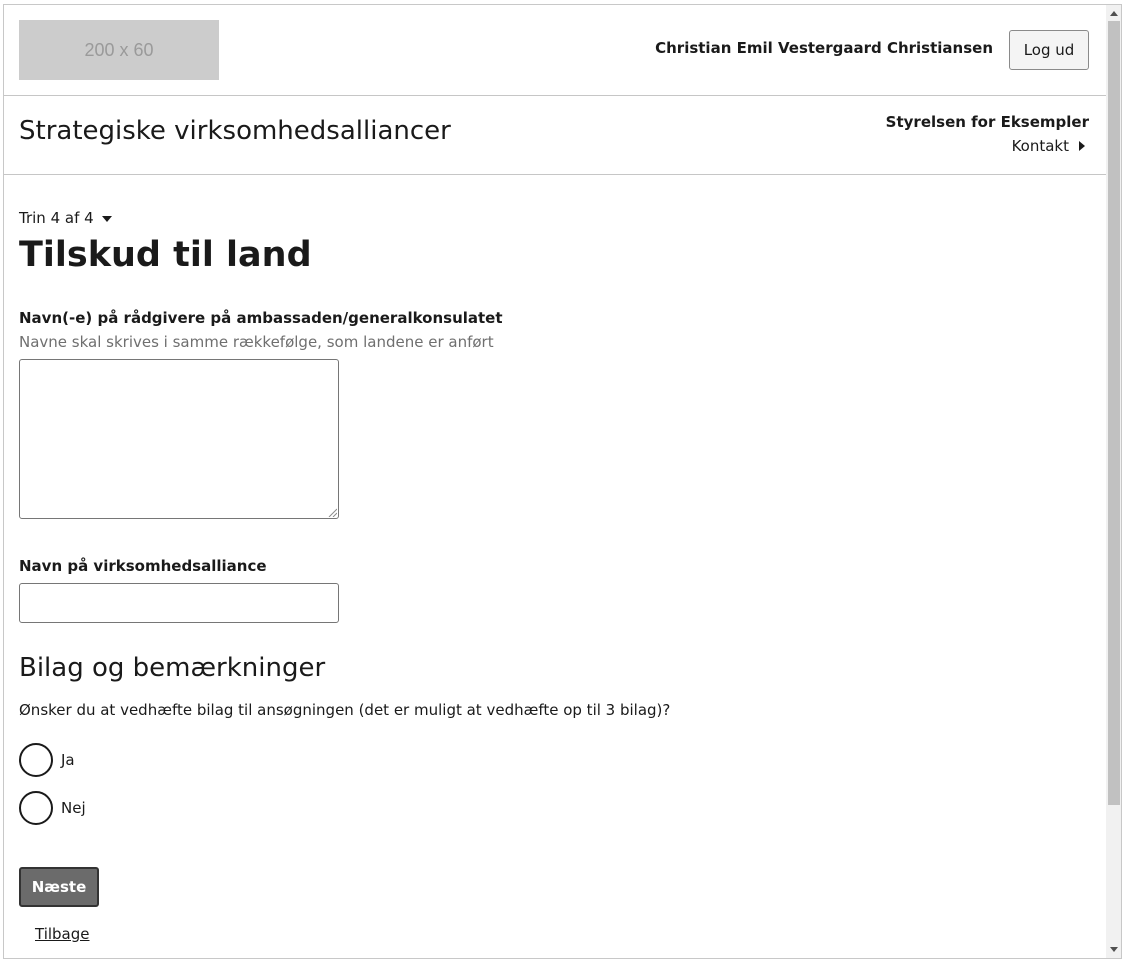  I want to click on radio-label-nej: Nej, so click(73, 808).